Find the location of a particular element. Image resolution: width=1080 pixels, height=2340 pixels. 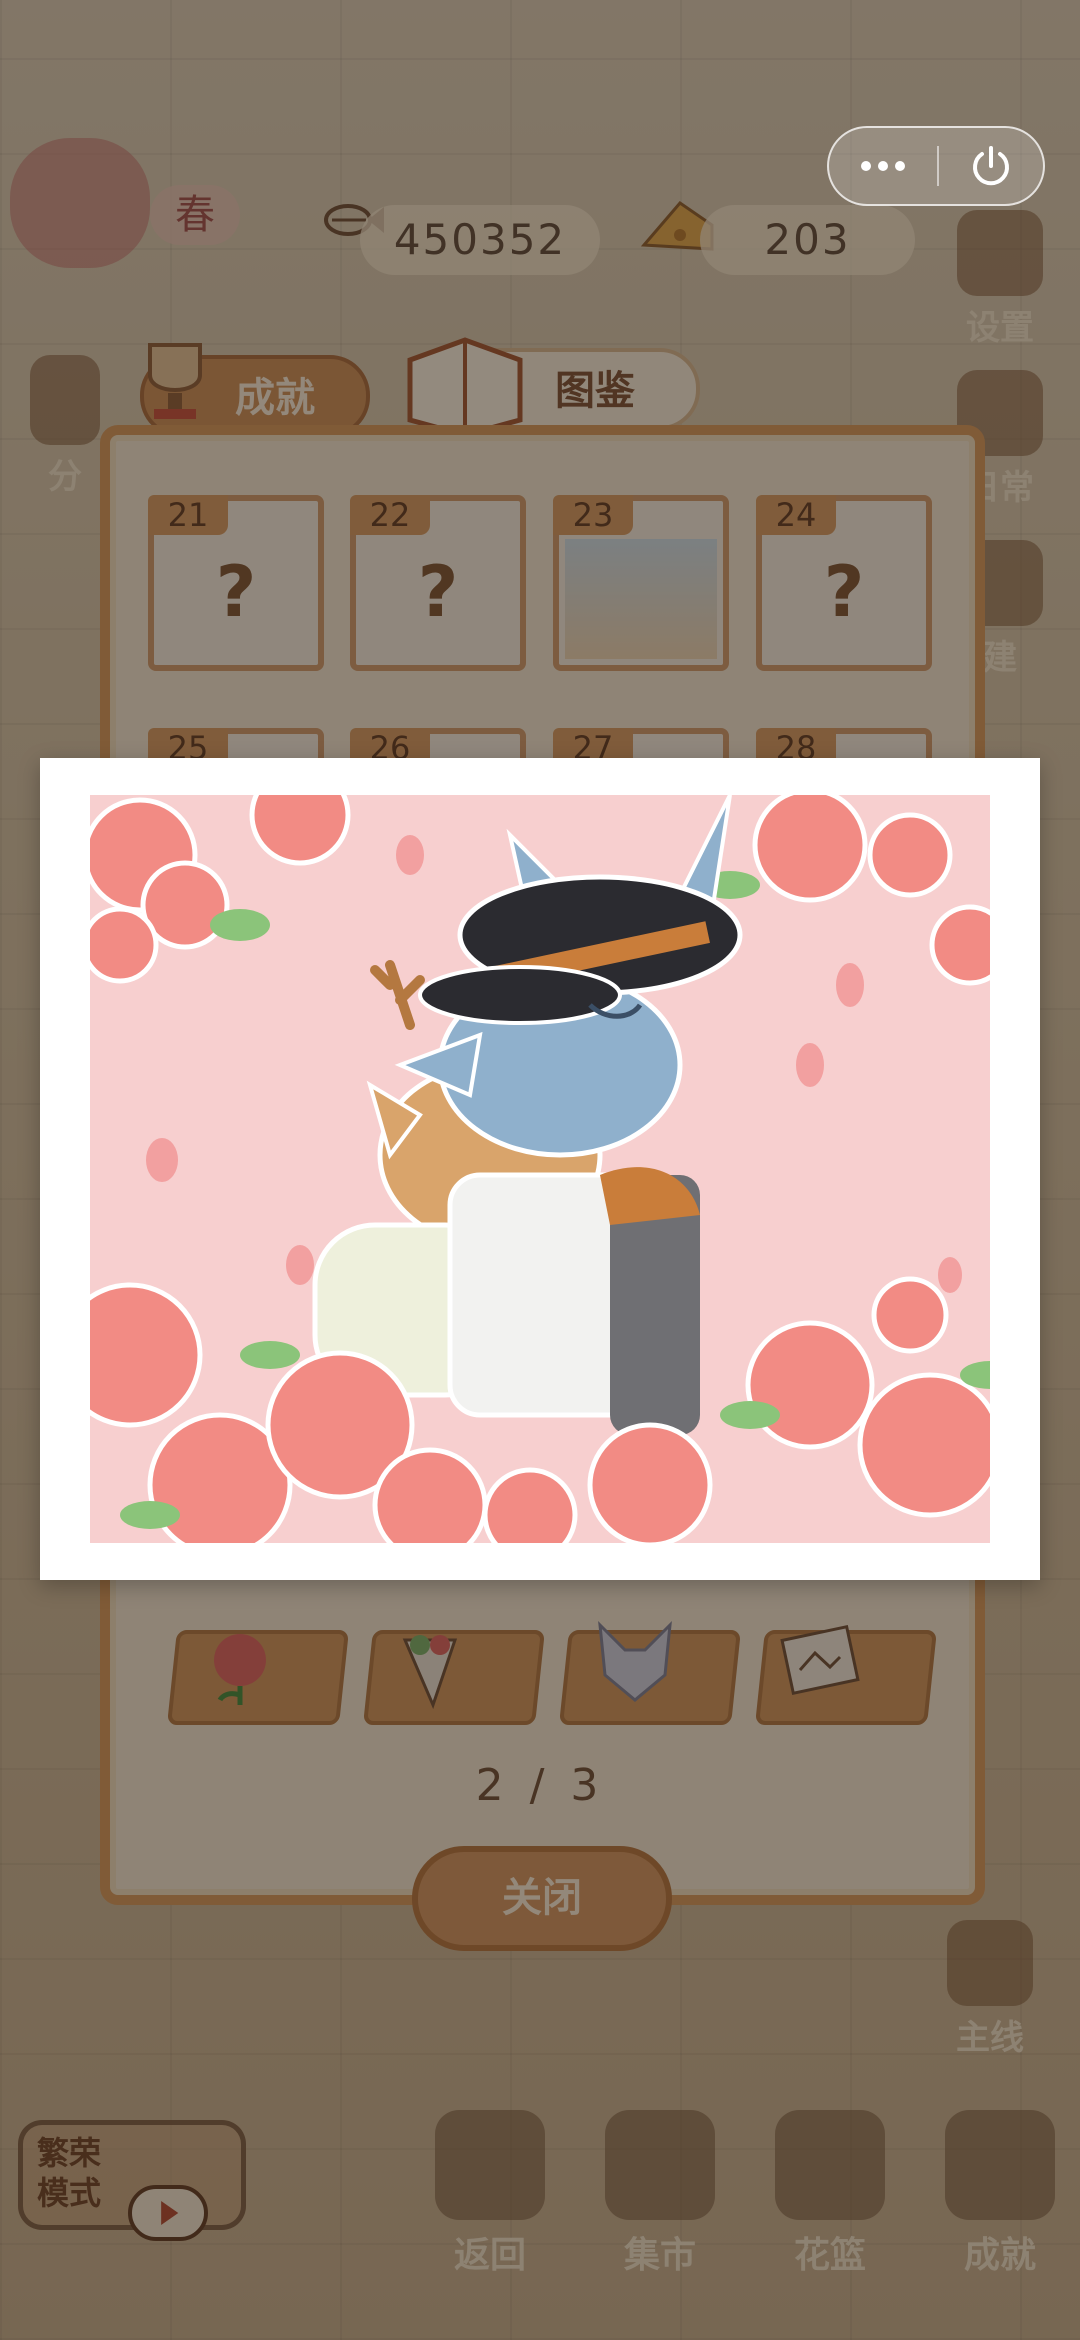

miniprogram-capsule is located at coordinates (936, 166).